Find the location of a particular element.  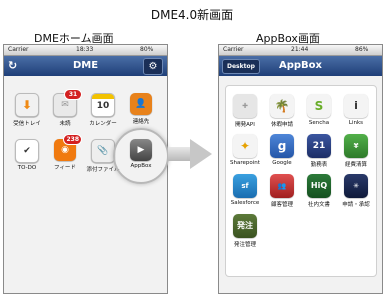

calendar-icon: 10 is located at coordinates (103, 105).